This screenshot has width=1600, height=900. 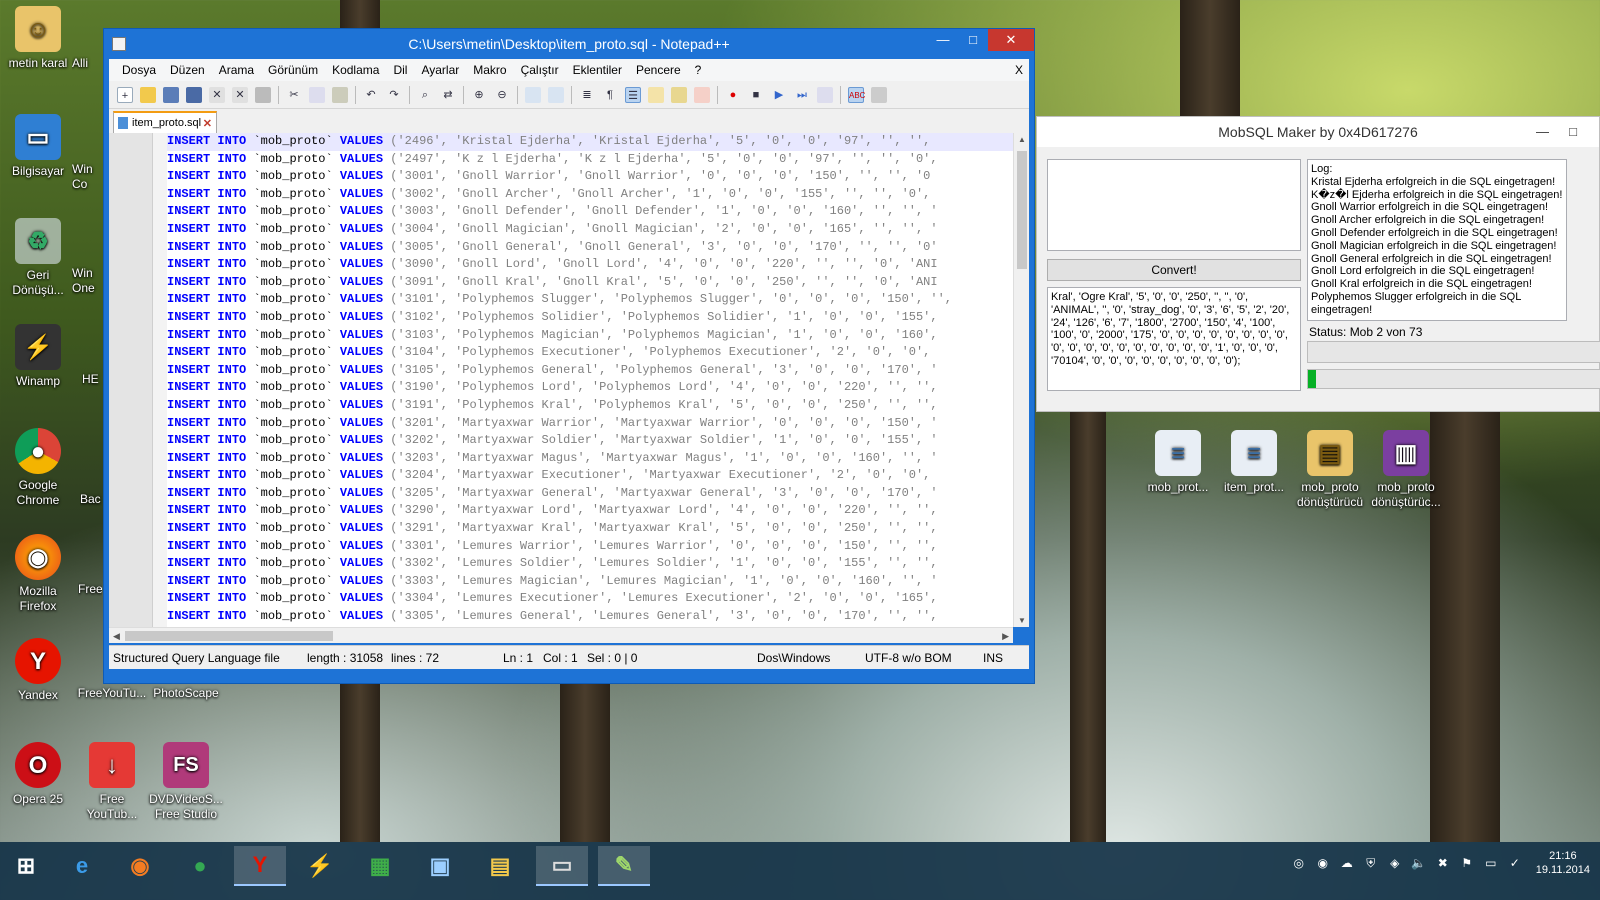 I want to click on copy-icon, so click(x=317, y=94).